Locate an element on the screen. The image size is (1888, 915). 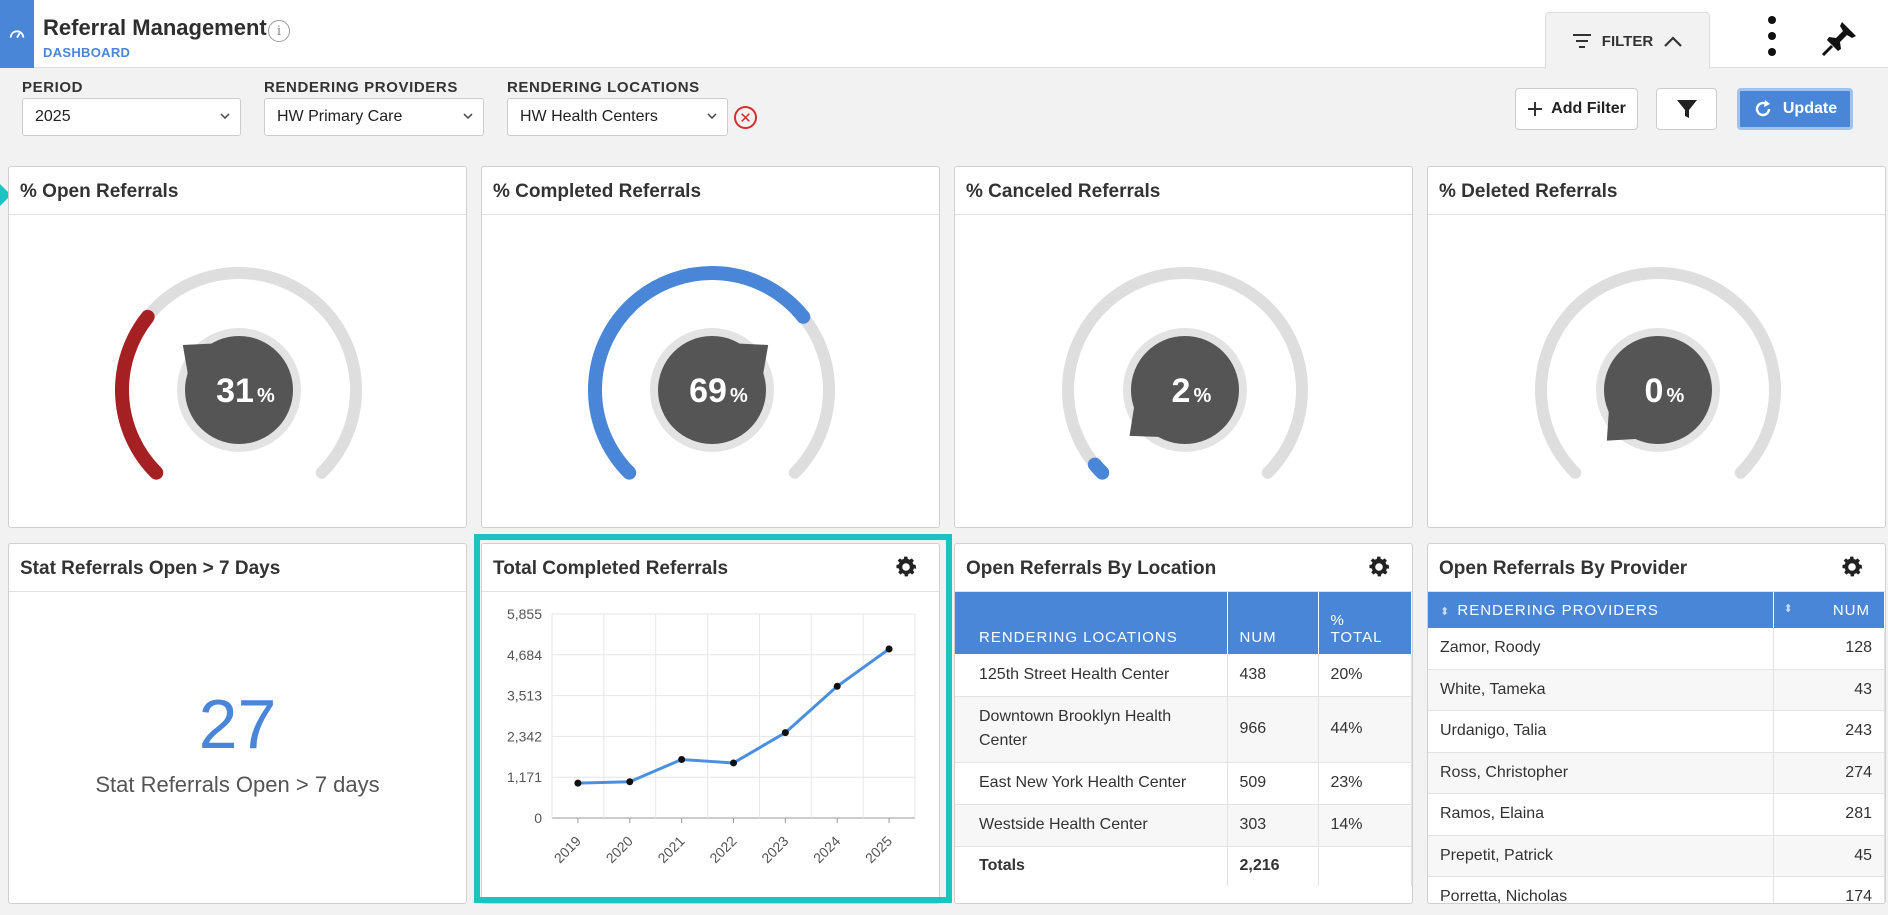
totals-row: Totals 2,216 is located at coordinates (1183, 866).